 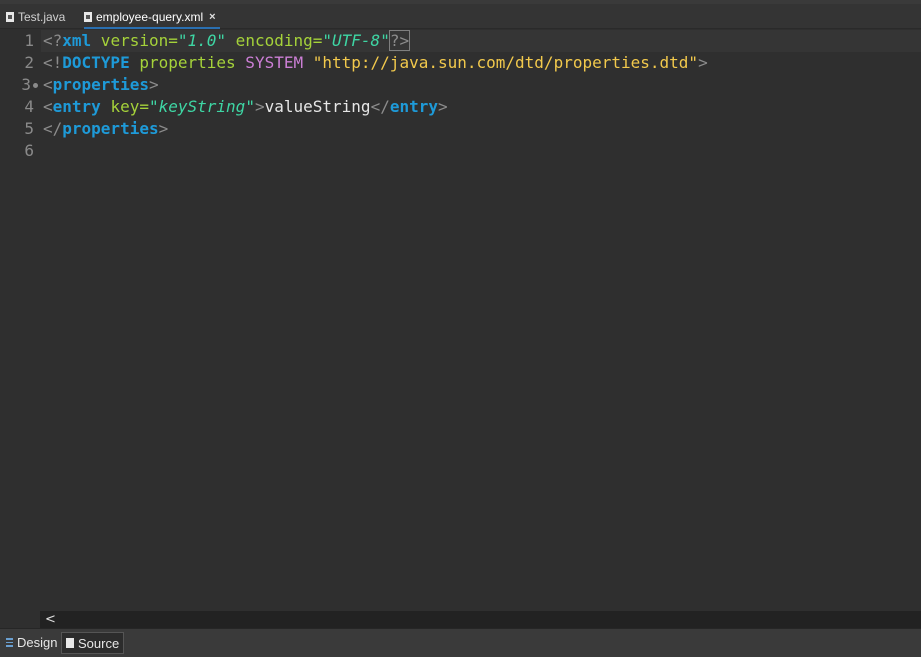 What do you see at coordinates (460, 16) in the screenshot?
I see `editor-tab-bar: Test.java employee-query.xml ×` at bounding box center [460, 16].